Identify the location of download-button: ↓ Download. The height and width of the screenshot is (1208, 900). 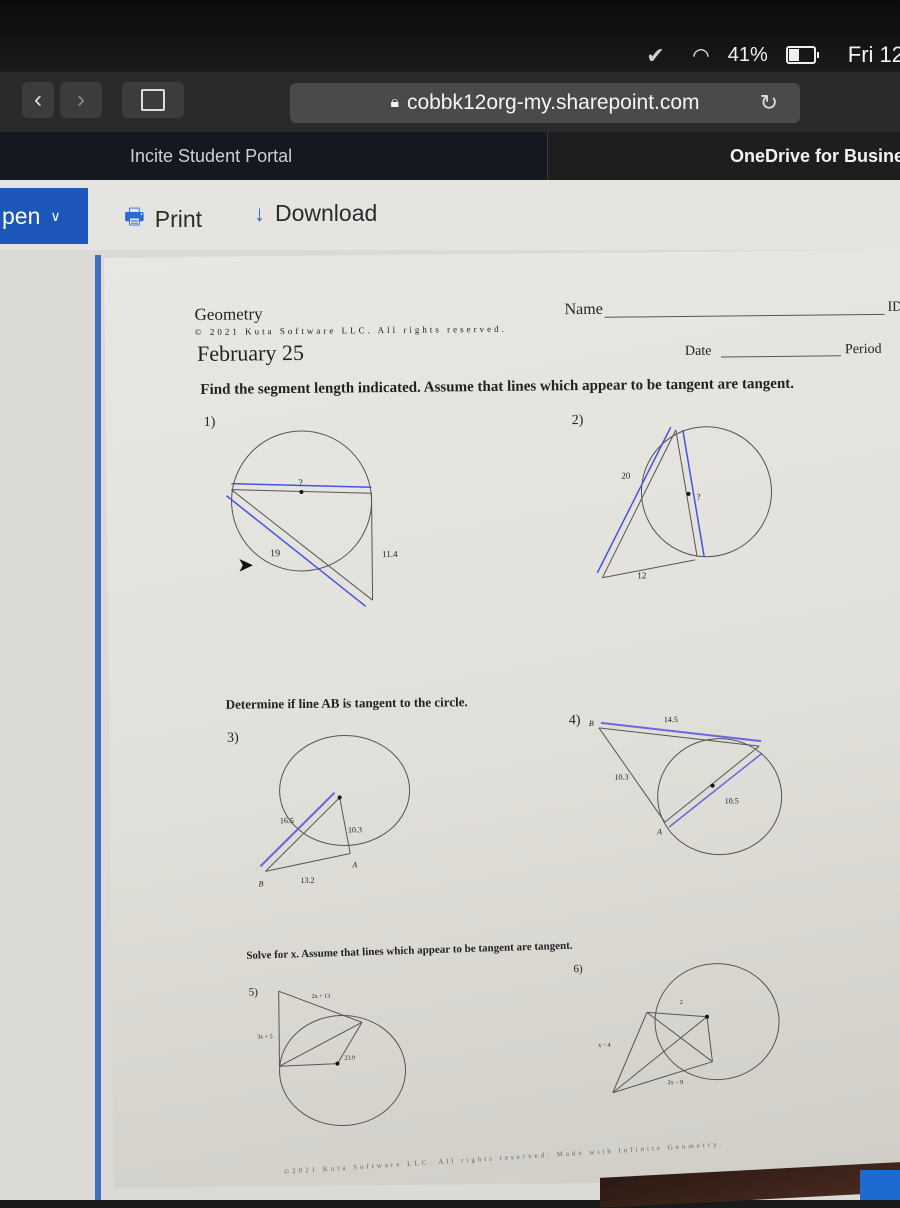
(315, 213).